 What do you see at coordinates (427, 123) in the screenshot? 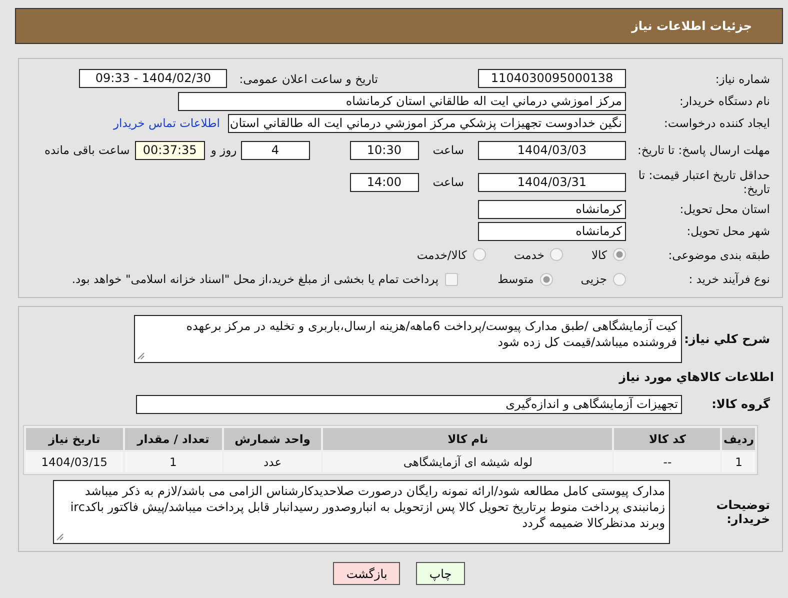
I see `requester-field: نگين خدادوست تجهيزات پزشکي مرکز اموزشي درماني ايت اله طالقاني استان` at bounding box center [427, 123].